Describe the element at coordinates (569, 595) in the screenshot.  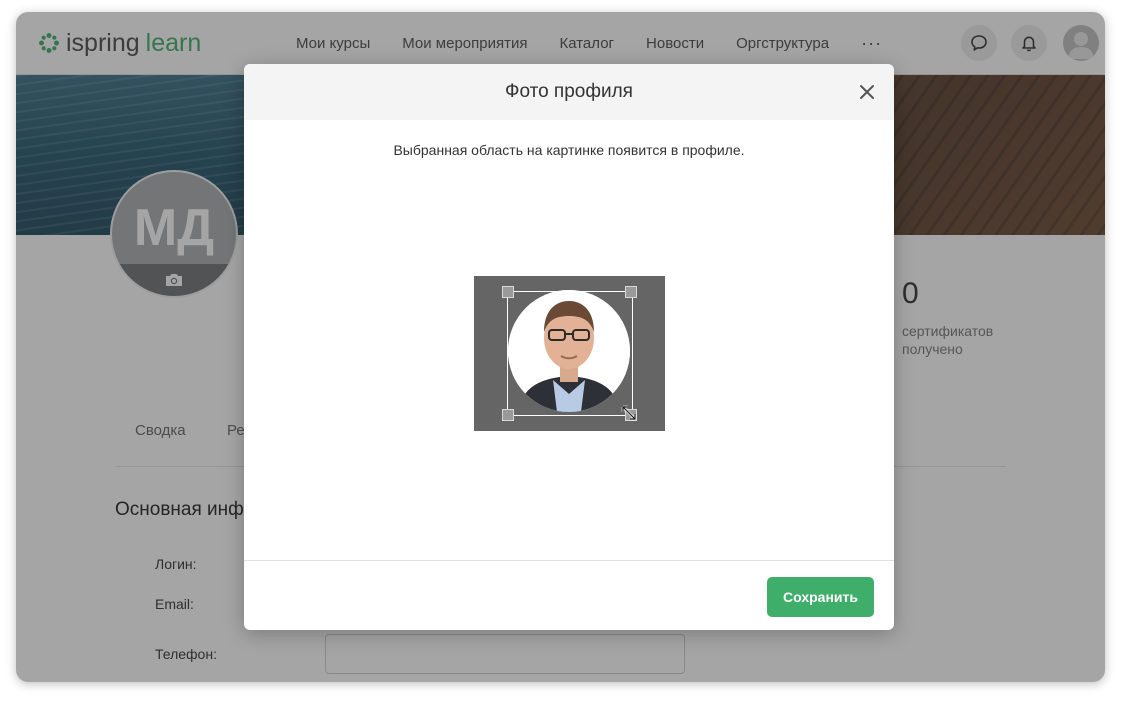
I see `modal-footer: Сохранить` at that location.